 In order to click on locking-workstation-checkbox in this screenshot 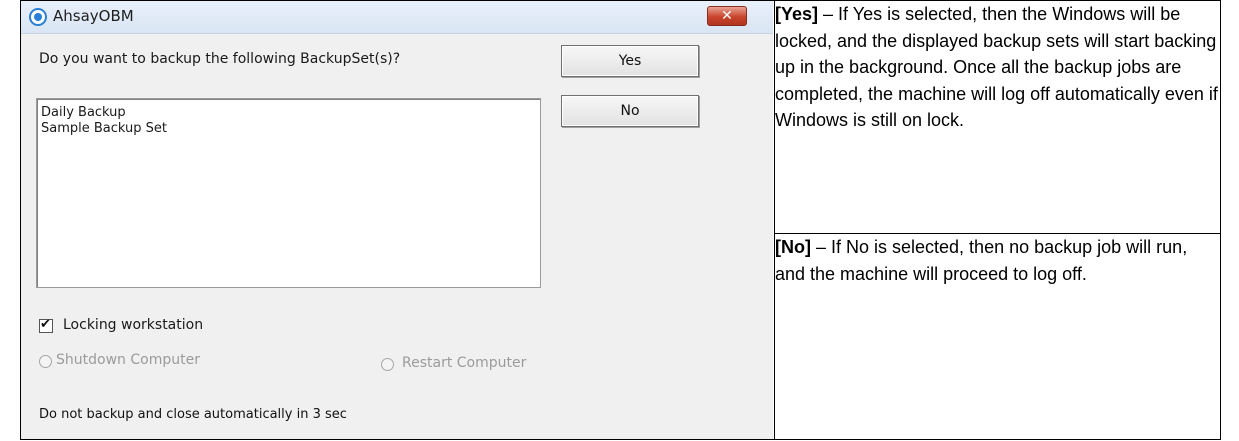, I will do `click(46, 325)`.